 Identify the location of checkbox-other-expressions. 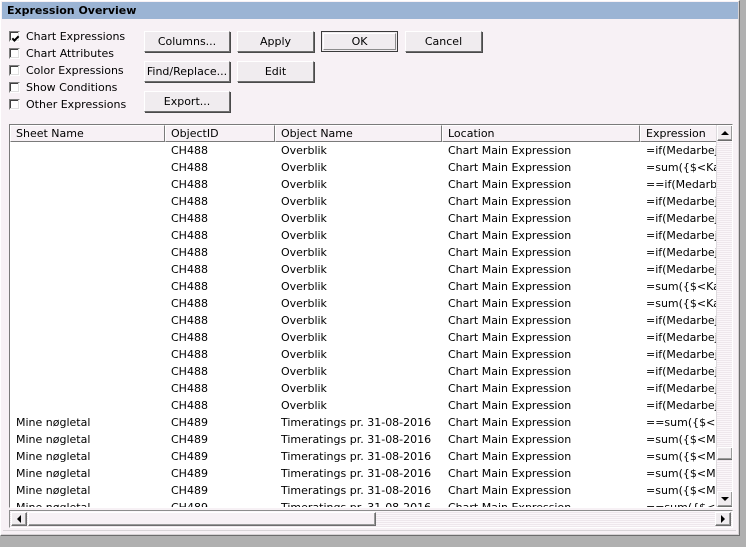
(14, 104).